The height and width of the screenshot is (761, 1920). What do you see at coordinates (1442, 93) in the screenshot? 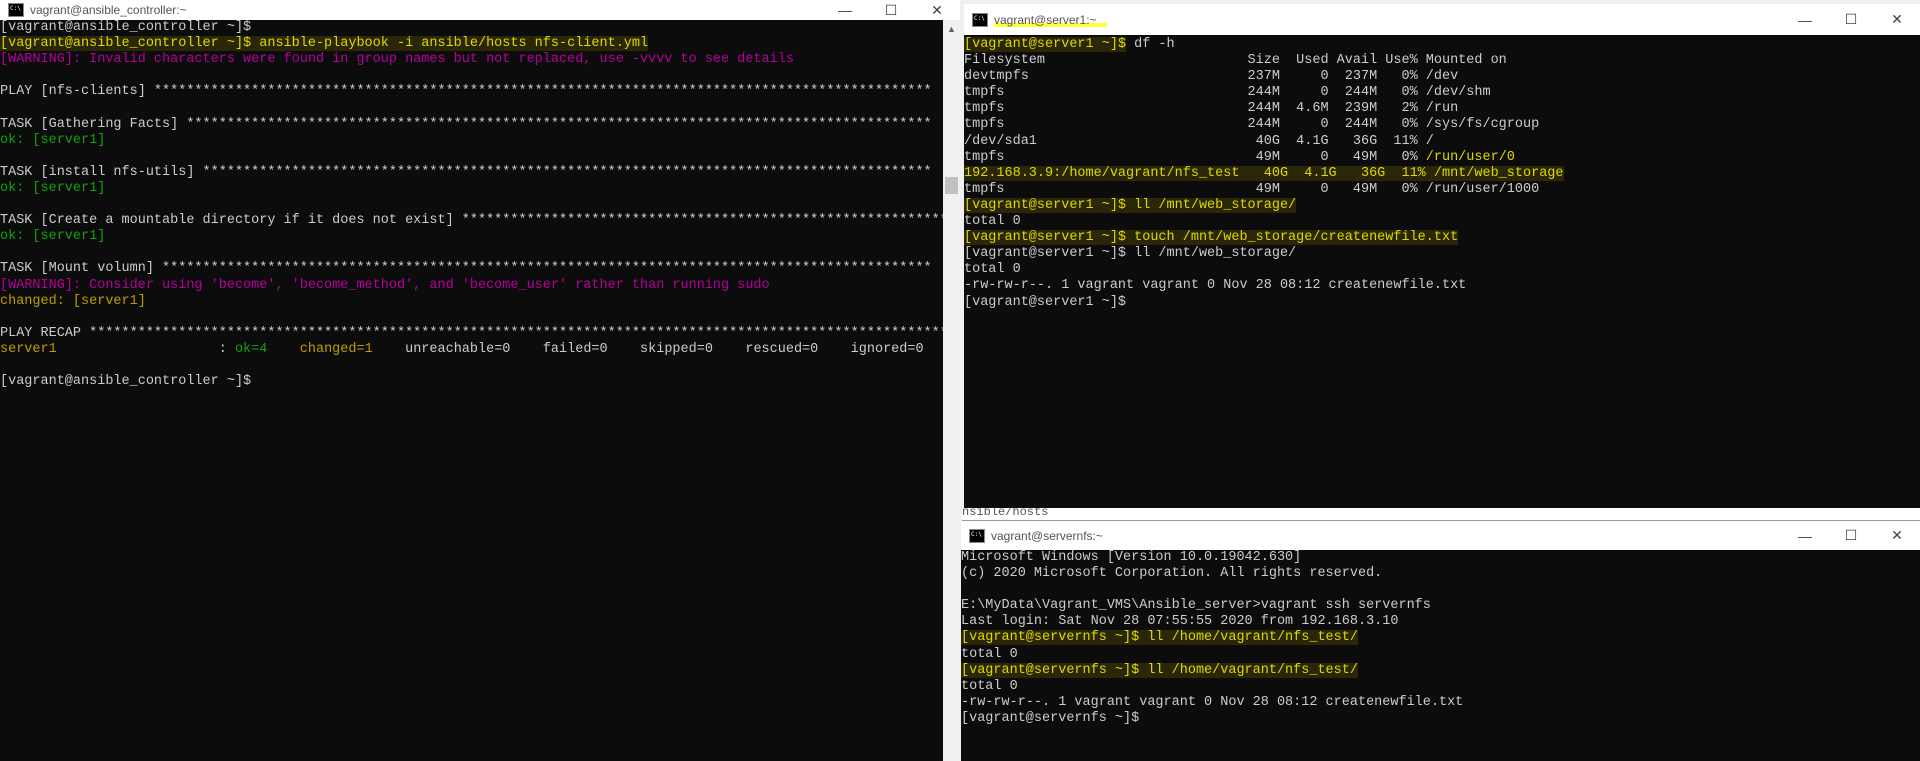
I see `terminal-line: tmpfs 244M 0 244M 0% /dev/shm` at bounding box center [1442, 93].